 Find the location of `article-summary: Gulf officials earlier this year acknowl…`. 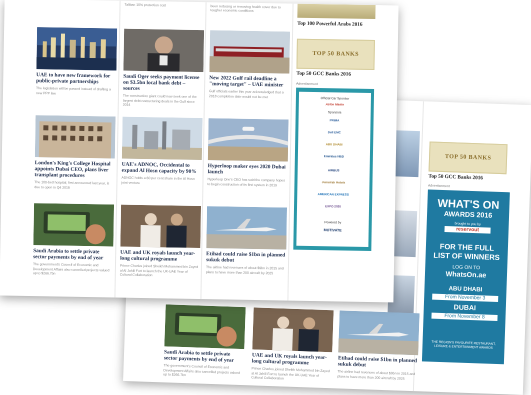

article-summary: Gulf officials earlier this year acknowl… is located at coordinates (246, 94).